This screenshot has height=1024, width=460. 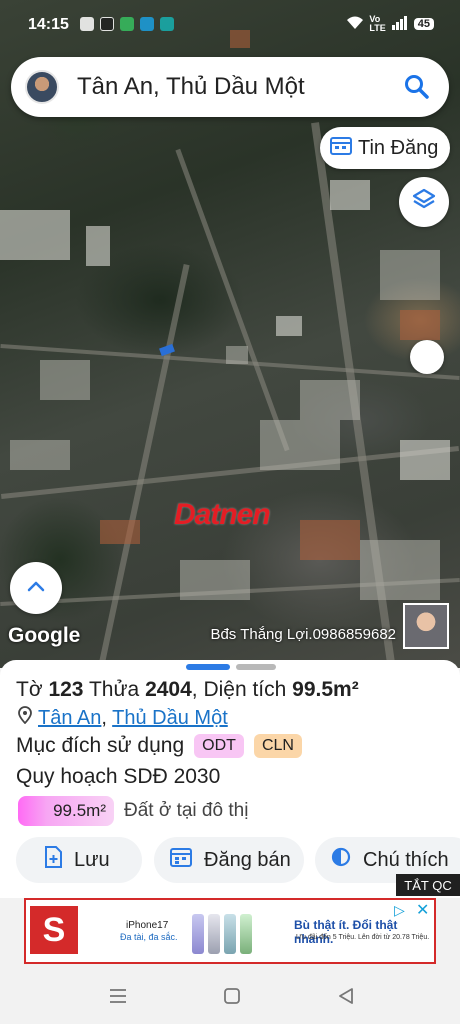 What do you see at coordinates (417, 87) in the screenshot?
I see `search-icon` at bounding box center [417, 87].